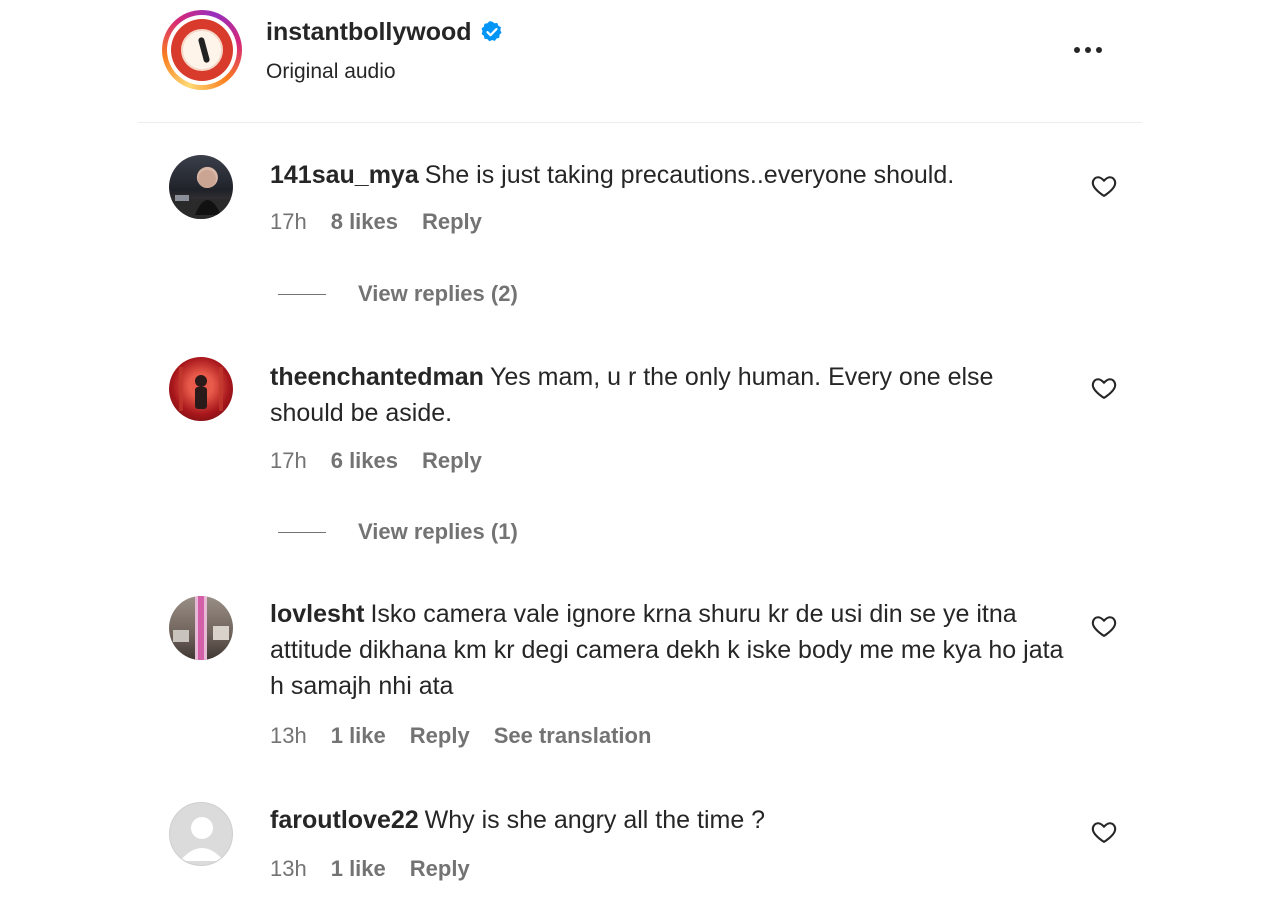 The width and height of the screenshot is (1280, 900). What do you see at coordinates (438, 531) in the screenshot?
I see `view-replies-label: View replies (1)` at bounding box center [438, 531].